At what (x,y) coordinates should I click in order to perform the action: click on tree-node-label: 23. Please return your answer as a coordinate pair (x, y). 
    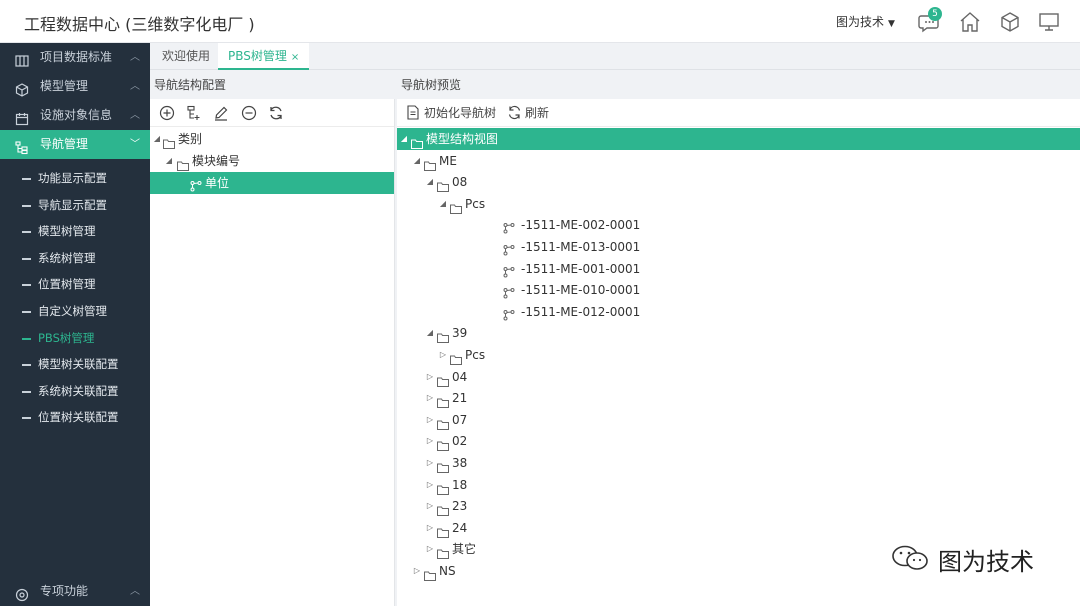
    Looking at the image, I should click on (460, 506).